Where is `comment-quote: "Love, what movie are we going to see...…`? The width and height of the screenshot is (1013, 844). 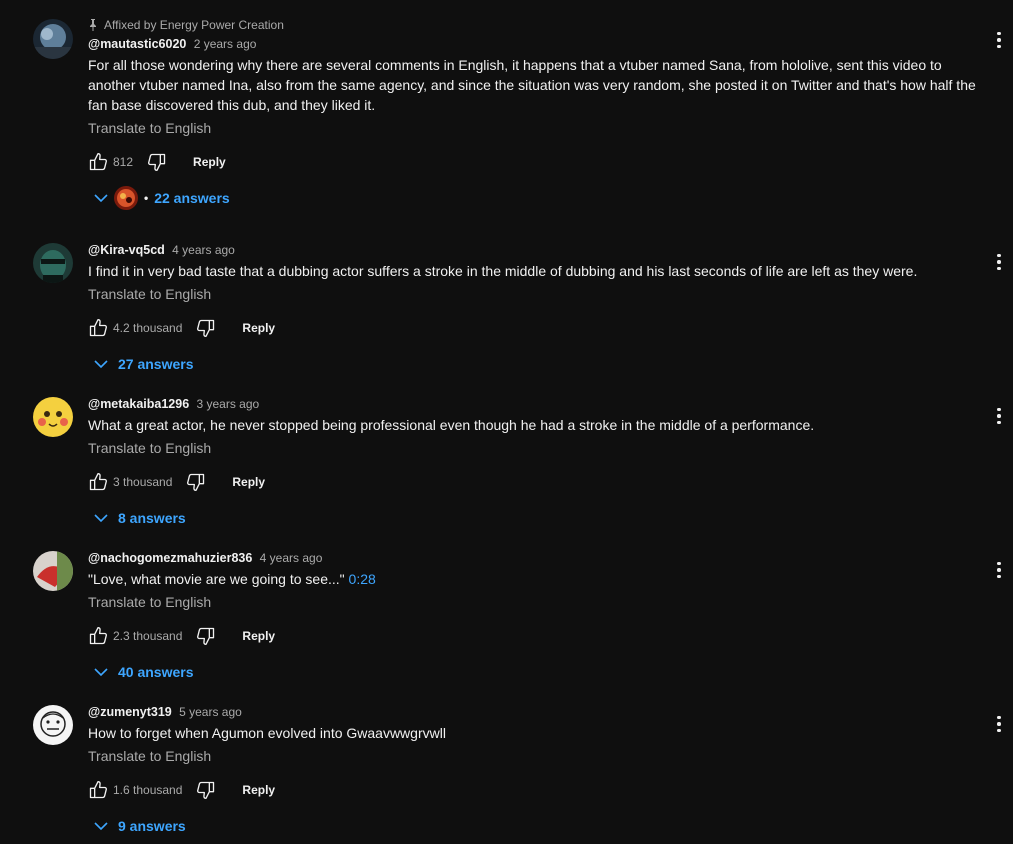 comment-quote: "Love, what movie are we going to see...… is located at coordinates (216, 579).